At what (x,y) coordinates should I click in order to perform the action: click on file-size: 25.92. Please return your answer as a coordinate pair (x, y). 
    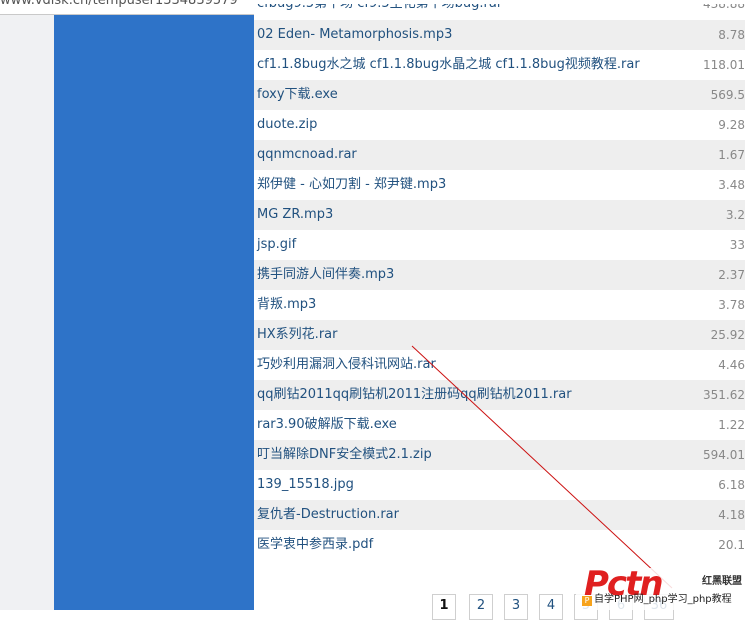
    Looking at the image, I should click on (727, 335).